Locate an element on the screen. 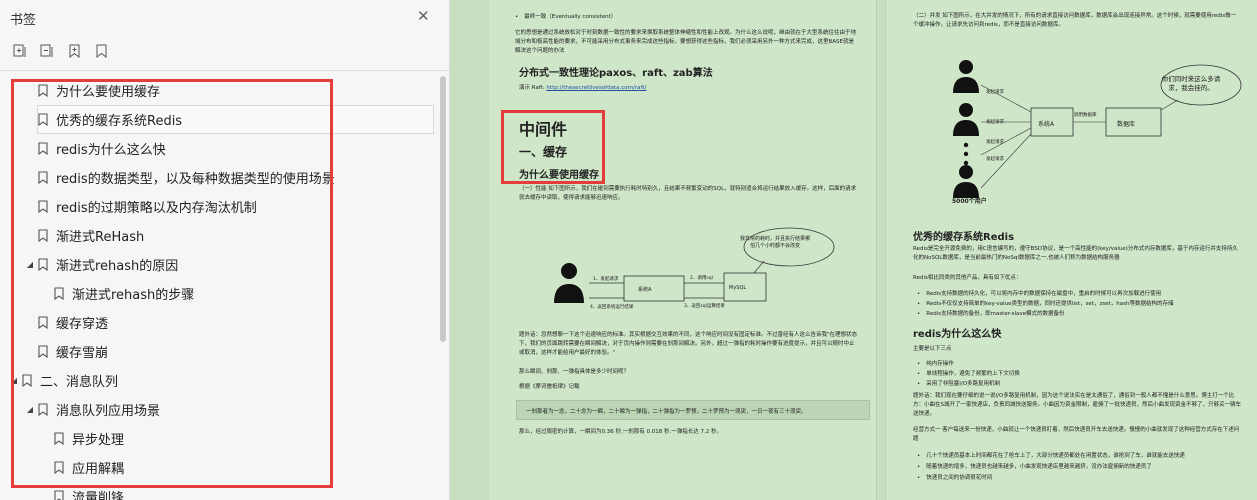 This screenshot has height=500, width=1257. call-db-label: 调用数据库 is located at coordinates (1085, 115).